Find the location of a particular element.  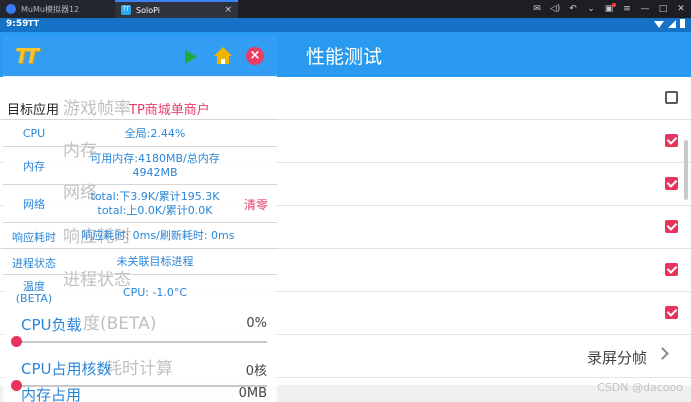

seekbar-value: 0MB is located at coordinates (252, 393).